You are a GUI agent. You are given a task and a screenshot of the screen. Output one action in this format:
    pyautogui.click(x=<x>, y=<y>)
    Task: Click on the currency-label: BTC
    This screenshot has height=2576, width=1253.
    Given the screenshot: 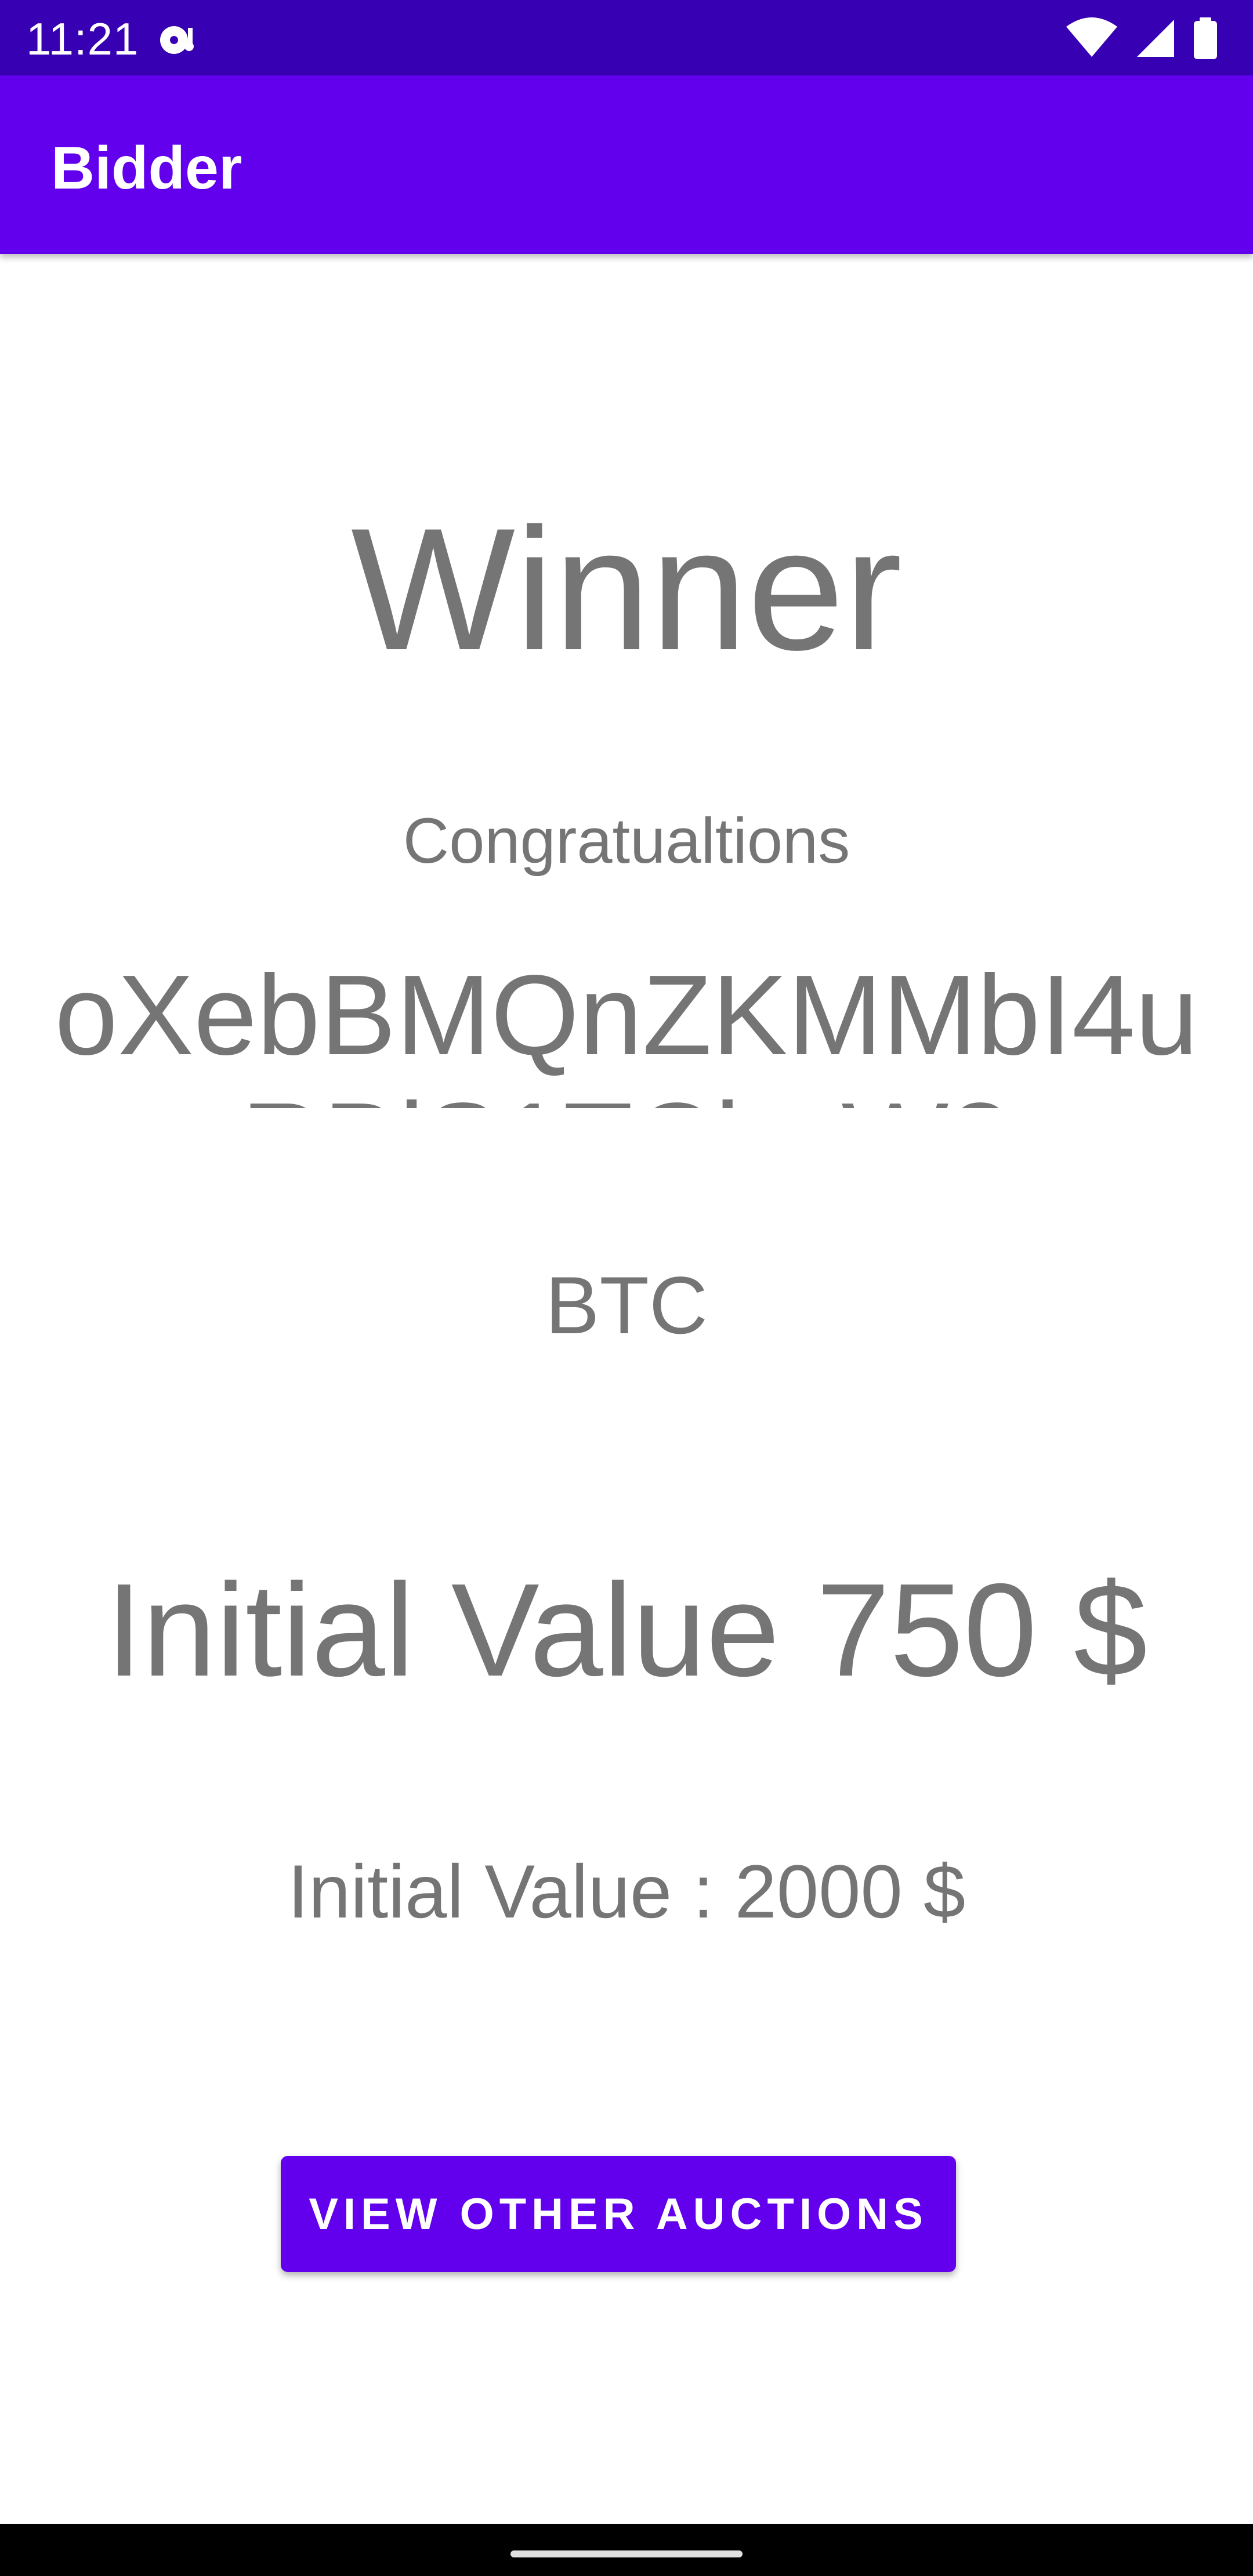 What is the action you would take?
    pyautogui.click(x=626, y=1305)
    